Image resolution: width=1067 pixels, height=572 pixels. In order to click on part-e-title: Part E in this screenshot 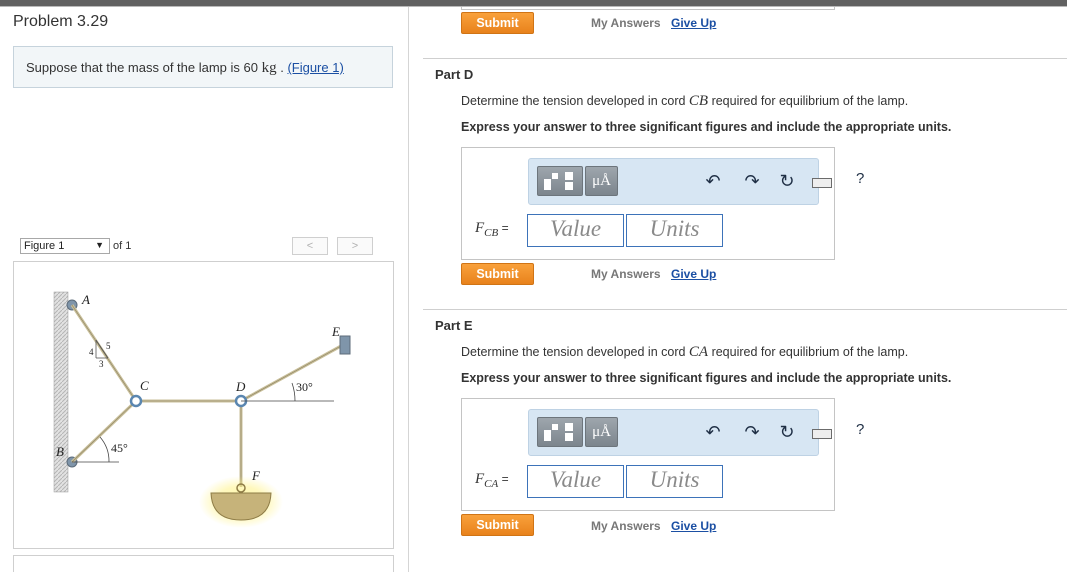, I will do `click(454, 325)`.